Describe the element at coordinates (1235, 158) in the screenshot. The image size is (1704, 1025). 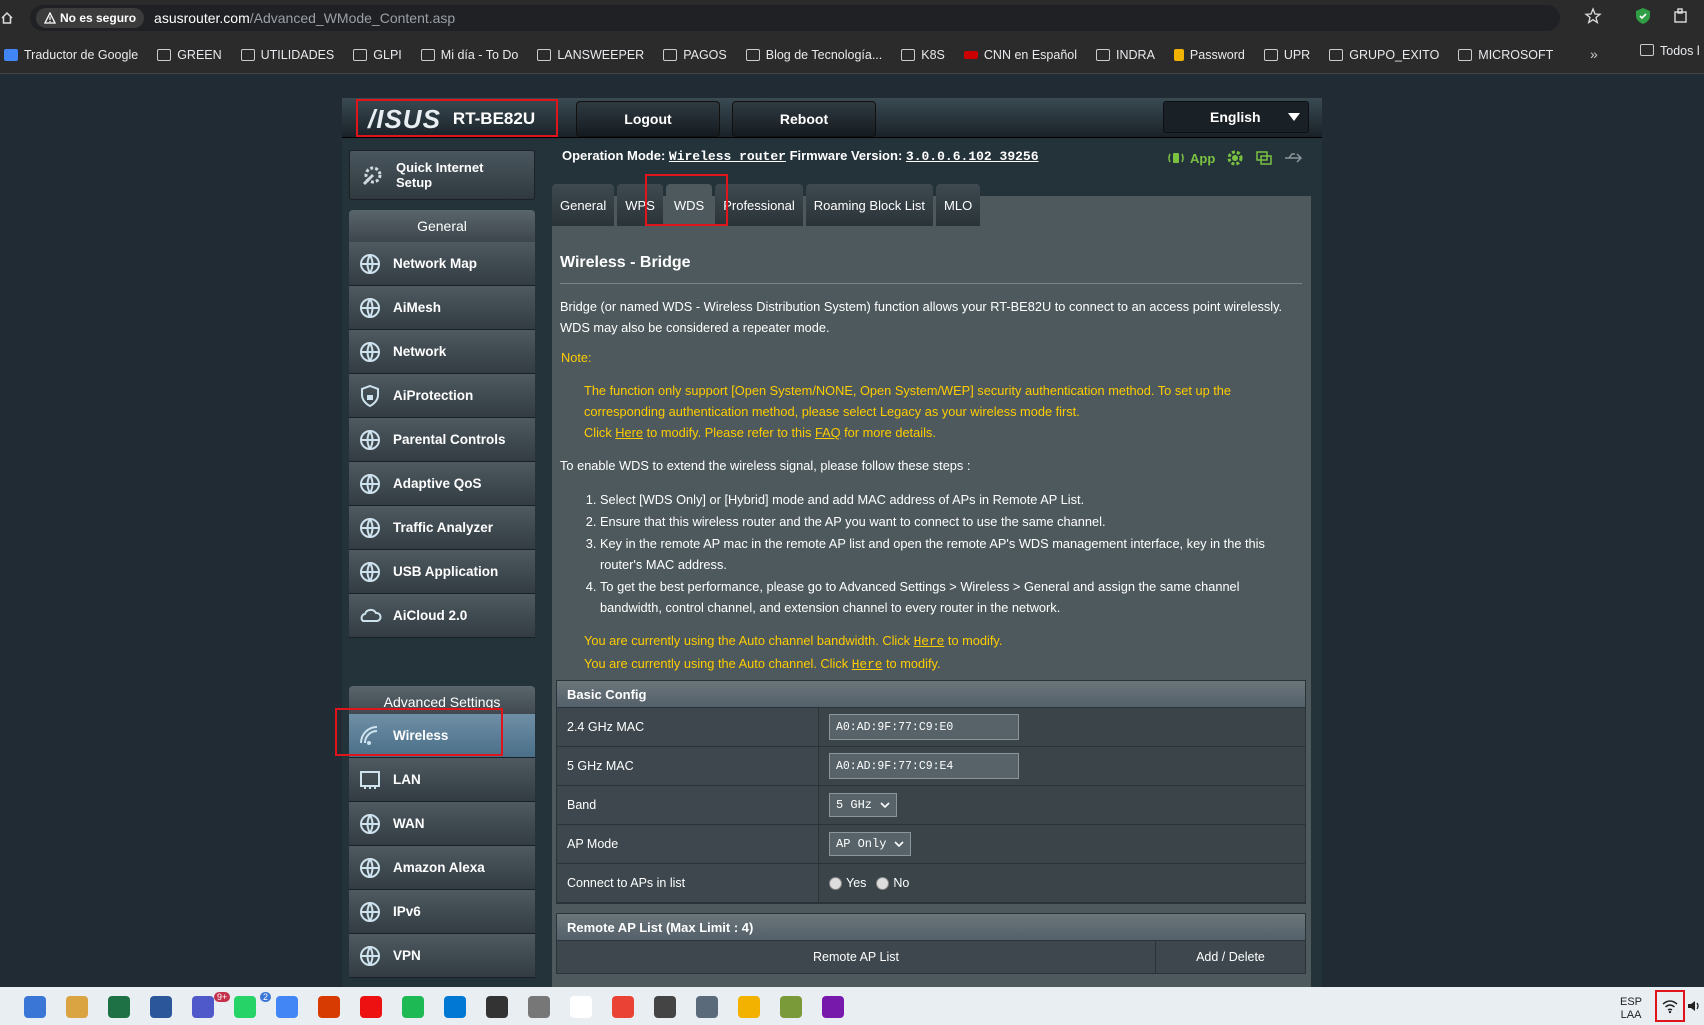
I see `gear-icon` at that location.